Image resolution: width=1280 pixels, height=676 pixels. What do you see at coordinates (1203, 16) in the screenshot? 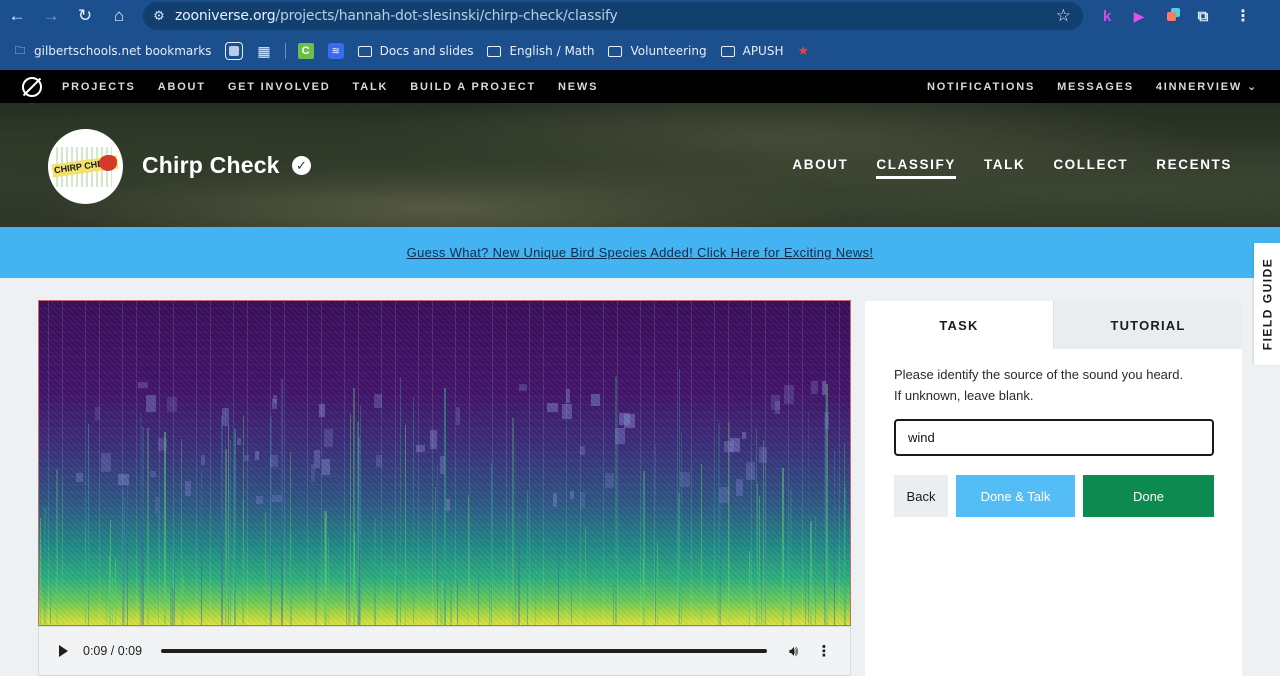
I see `puzzle-icon: ⧉` at bounding box center [1203, 16].